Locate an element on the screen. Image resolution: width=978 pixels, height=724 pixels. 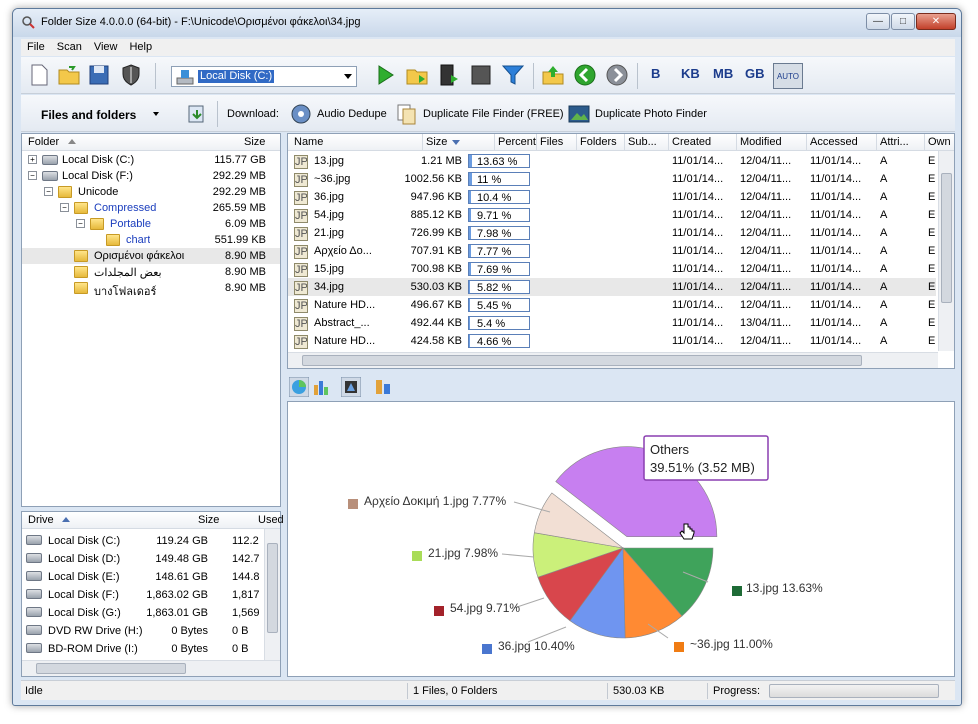
duplicate-photo-finder-link: Duplicate Photo Finder is located at coordinates (651, 114).